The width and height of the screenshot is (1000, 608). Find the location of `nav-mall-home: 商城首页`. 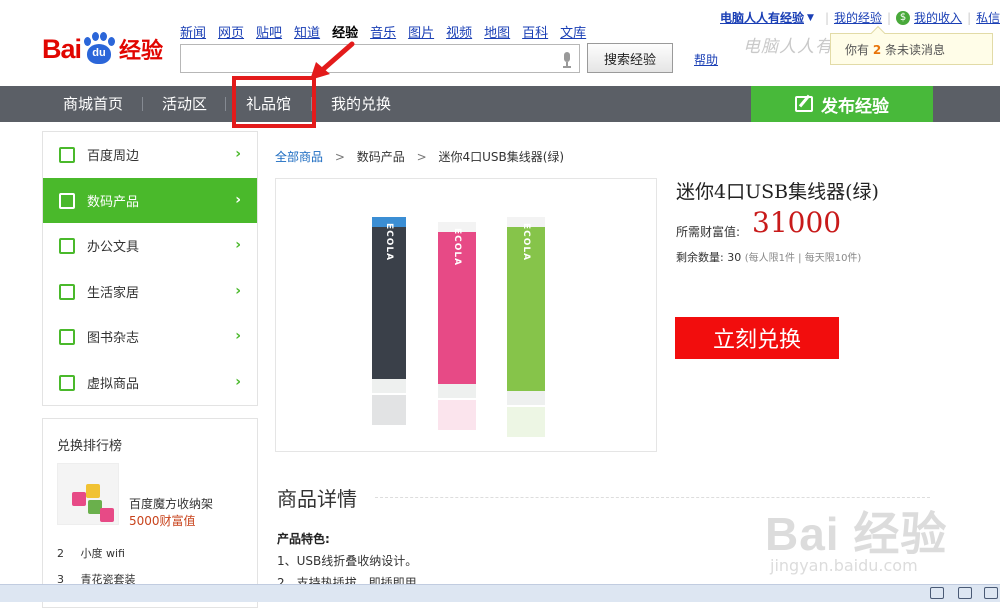

nav-mall-home: 商城首页 is located at coordinates (93, 104).